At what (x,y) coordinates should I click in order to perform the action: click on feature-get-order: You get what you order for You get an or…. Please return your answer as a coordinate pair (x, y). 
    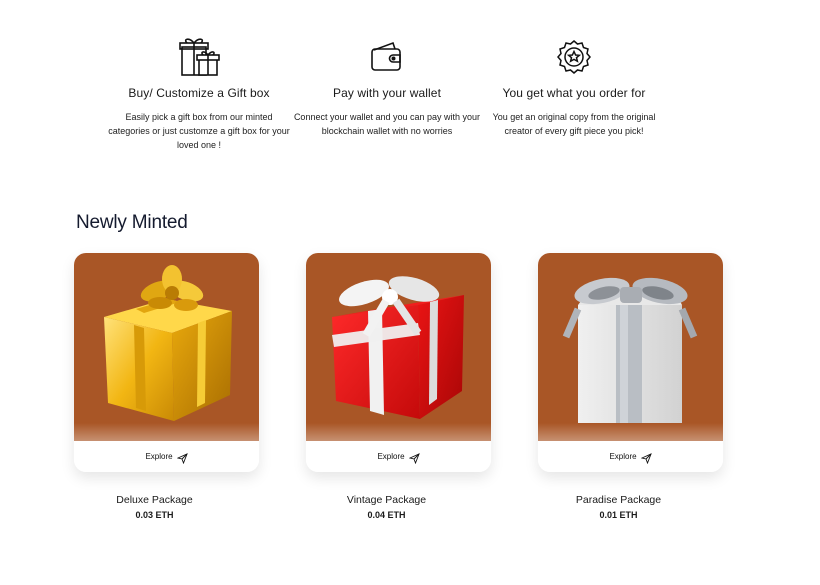
    Looking at the image, I should click on (574, 86).